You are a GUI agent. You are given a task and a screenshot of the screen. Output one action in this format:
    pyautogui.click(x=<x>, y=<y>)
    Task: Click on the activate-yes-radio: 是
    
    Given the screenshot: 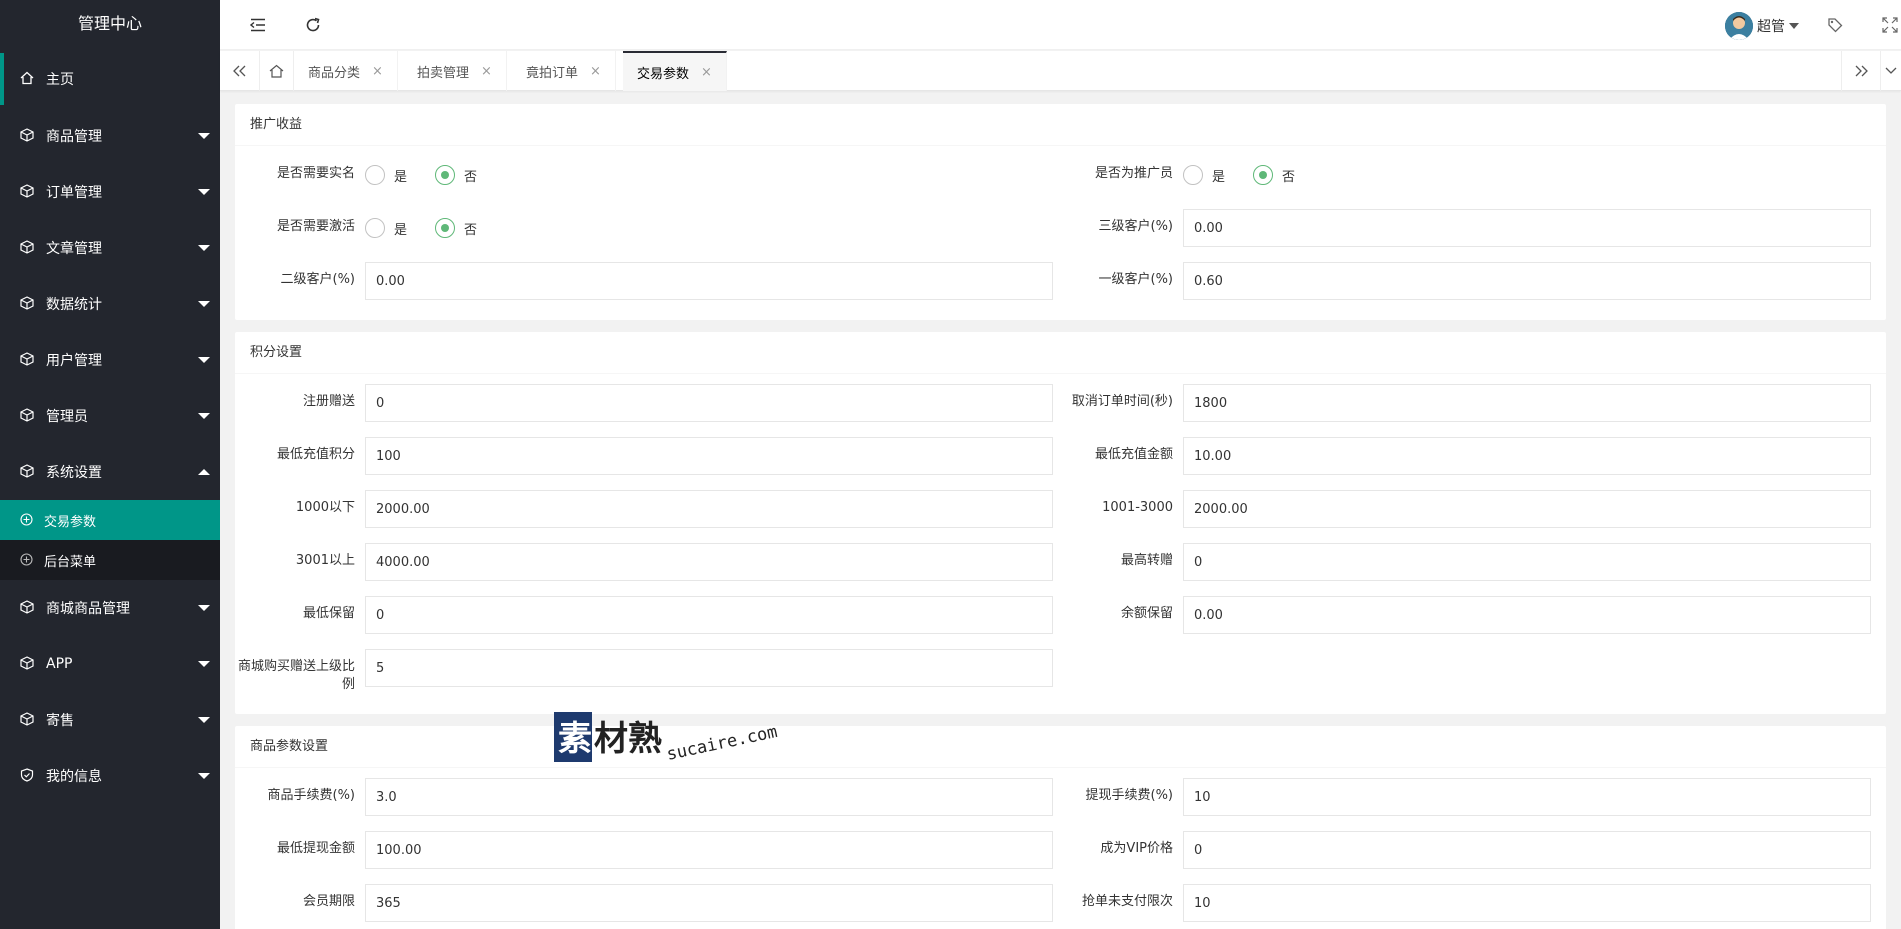 What is the action you would take?
    pyautogui.click(x=386, y=228)
    